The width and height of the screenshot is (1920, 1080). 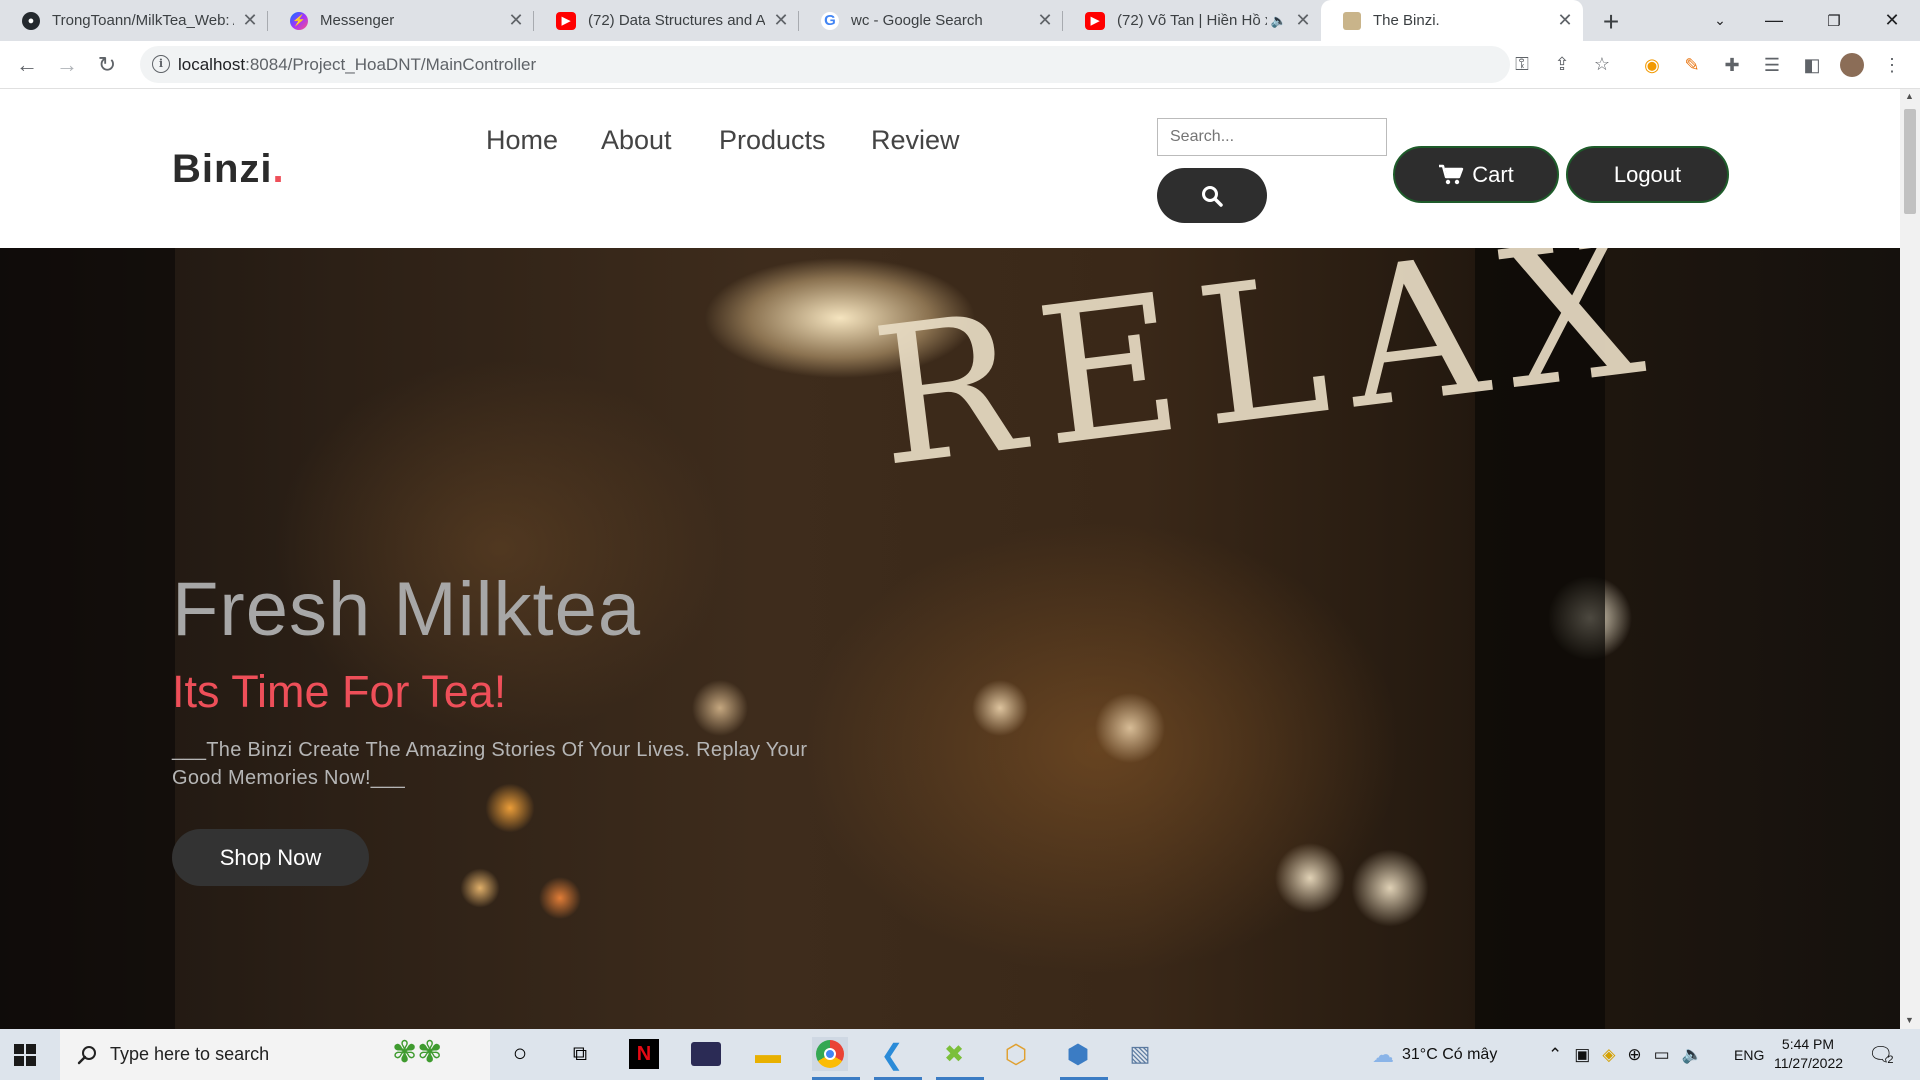 I want to click on taskbar-clock: 5:44 PM 11/27/2022, so click(x=1809, y=1054).